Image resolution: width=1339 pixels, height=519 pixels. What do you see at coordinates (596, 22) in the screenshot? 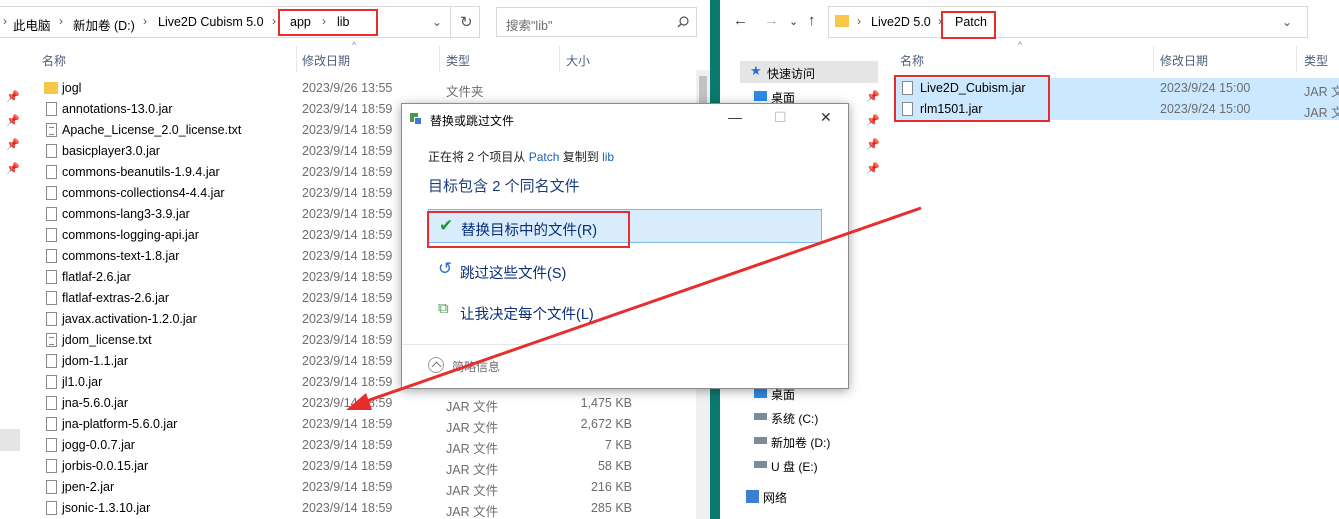
I see `search-box: 搜索"lib"` at bounding box center [596, 22].